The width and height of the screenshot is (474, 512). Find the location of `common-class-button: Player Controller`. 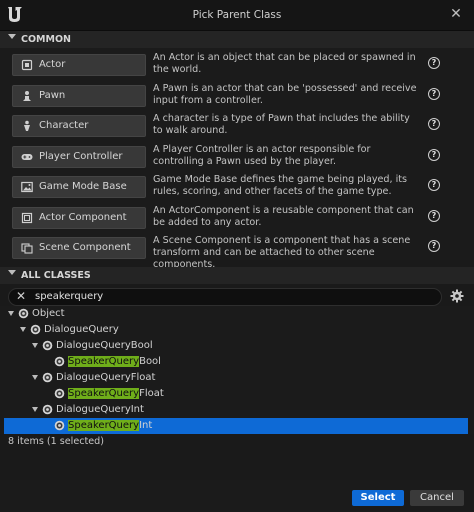

common-class-button: Player Controller is located at coordinates (79, 157).